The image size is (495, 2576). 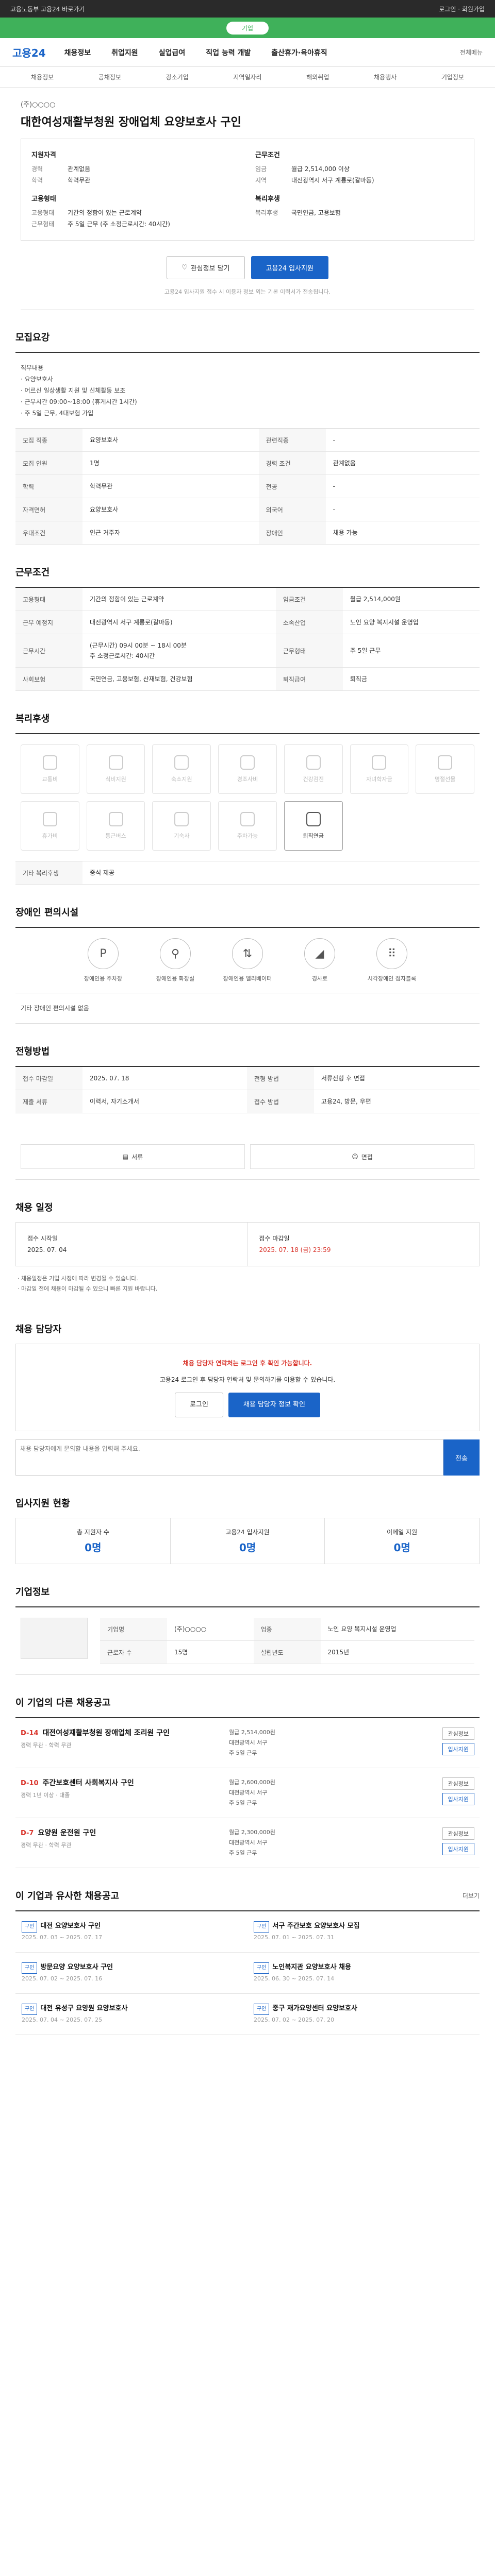 I want to click on row-key: 관련직종, so click(x=292, y=440).